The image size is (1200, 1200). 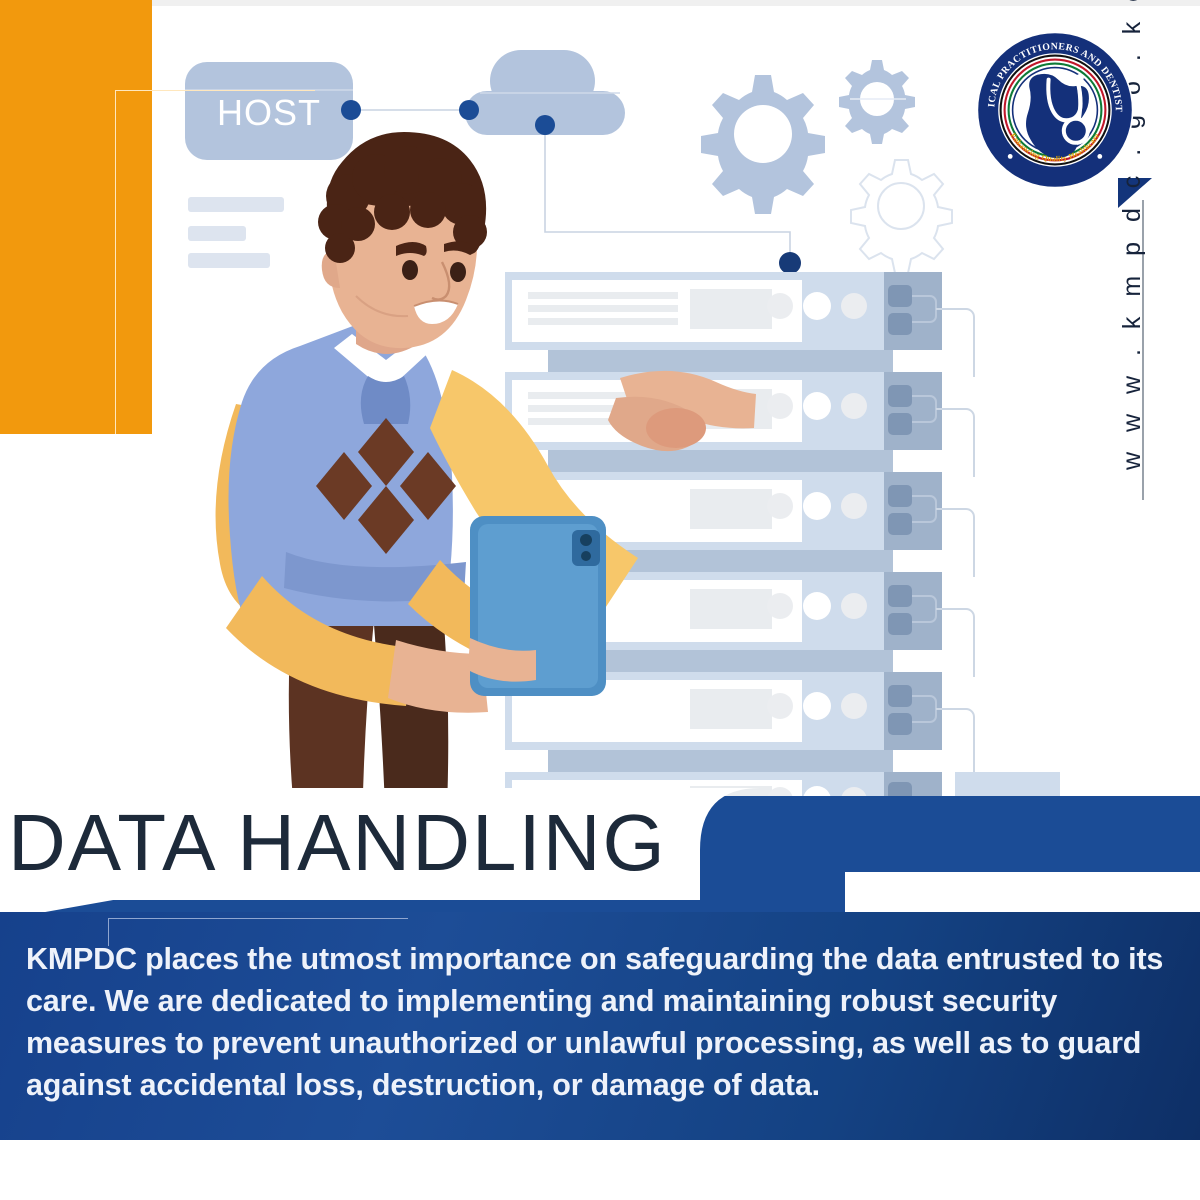 I want to click on page-title: DATA HANDLING, so click(x=337, y=842).